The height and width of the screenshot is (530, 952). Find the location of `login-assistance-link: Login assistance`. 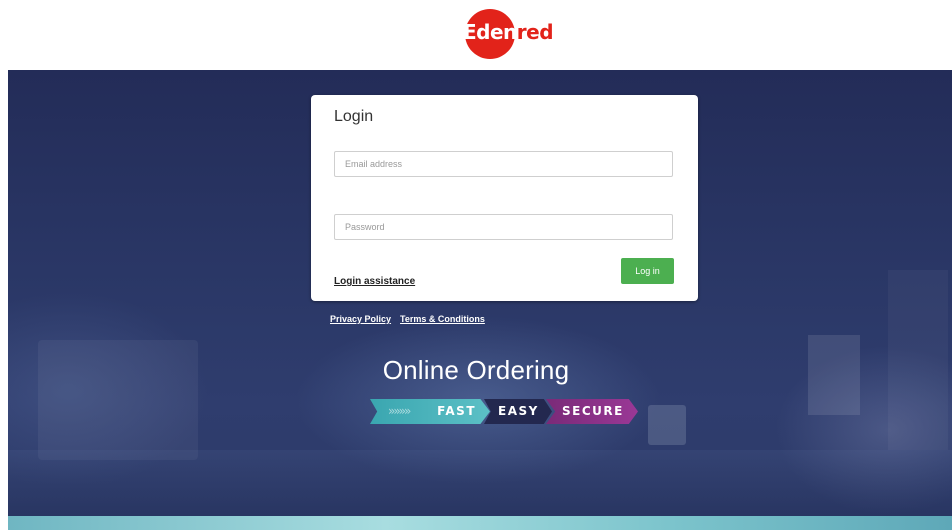

login-assistance-link: Login assistance is located at coordinates (374, 281).